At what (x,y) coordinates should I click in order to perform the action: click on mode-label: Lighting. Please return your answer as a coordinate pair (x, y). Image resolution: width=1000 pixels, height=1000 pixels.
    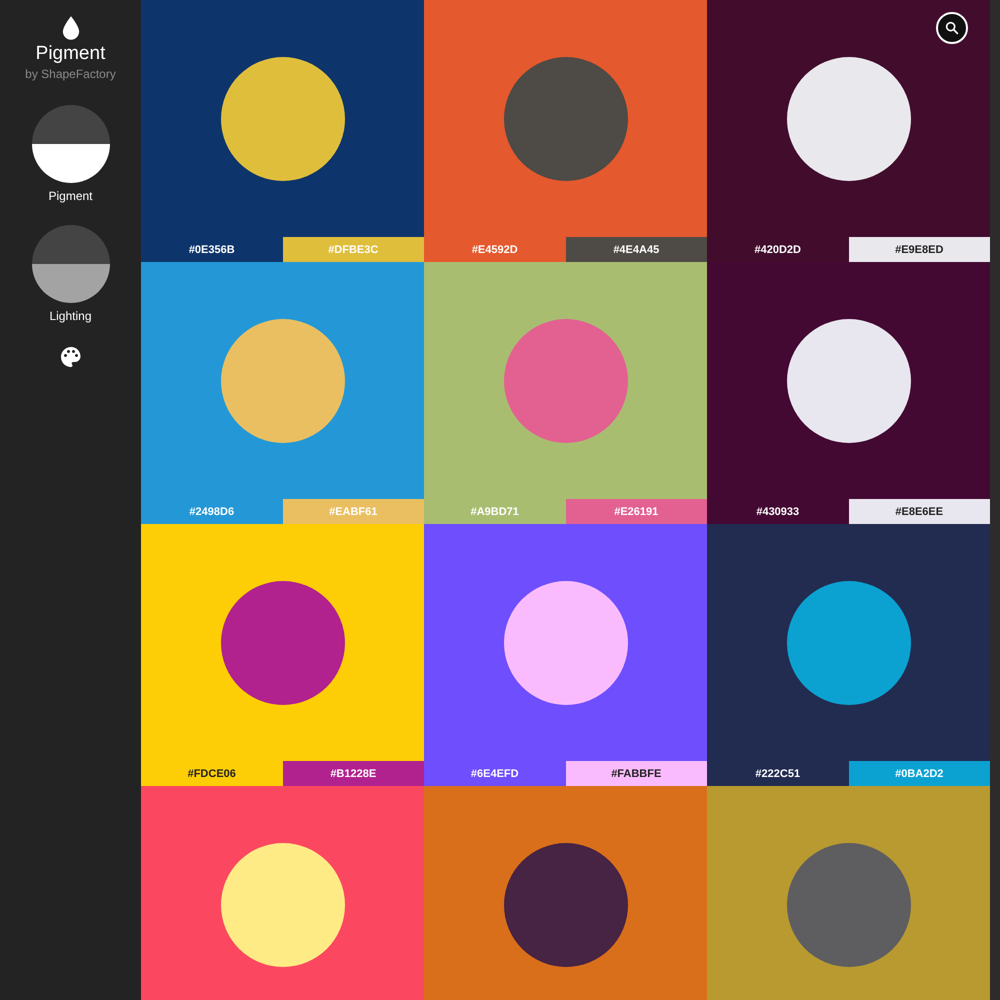
    Looking at the image, I should click on (70, 316).